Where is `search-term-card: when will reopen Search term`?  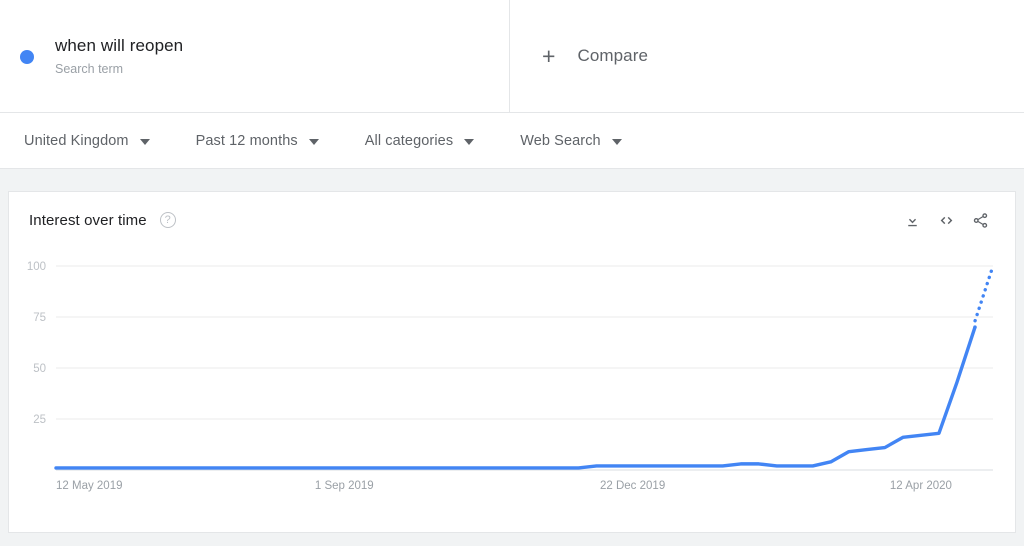 search-term-card: when will reopen Search term is located at coordinates (255, 56).